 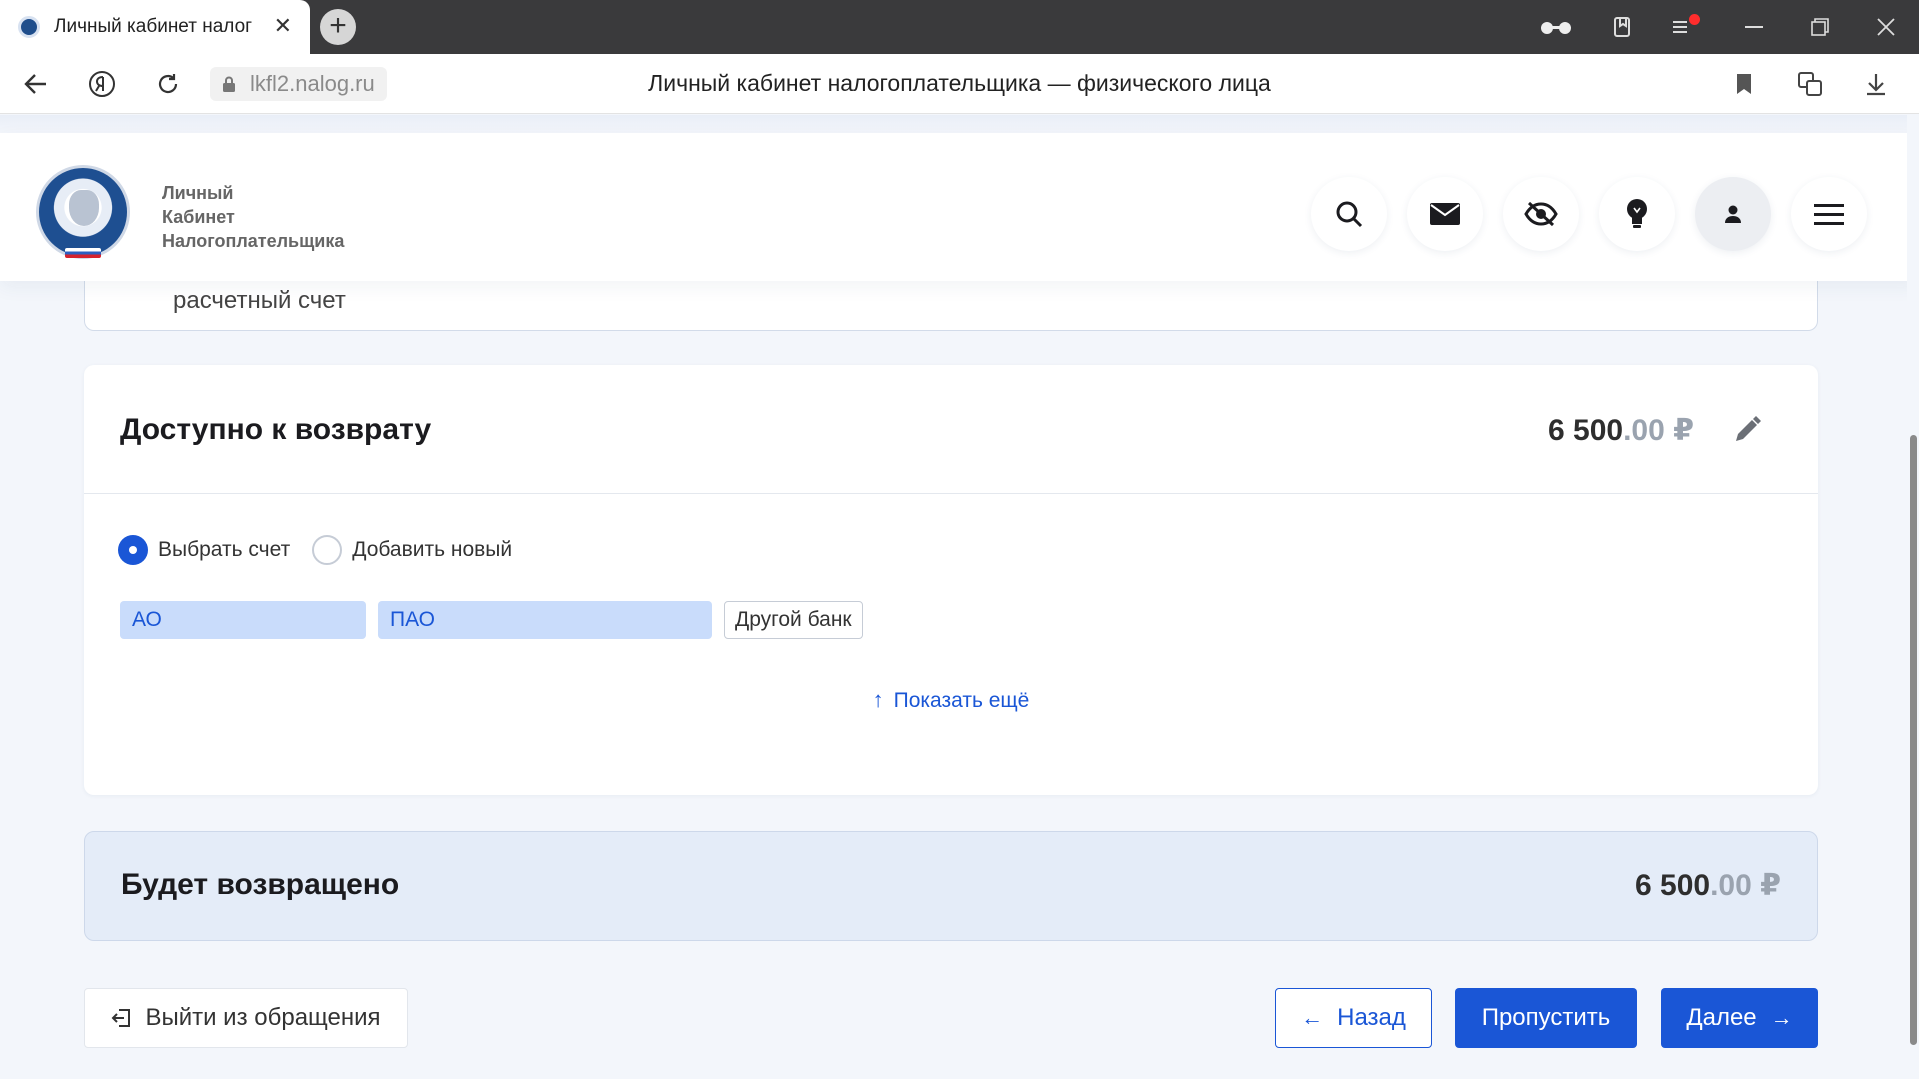 I want to click on close-window-icon, so click(x=1886, y=27).